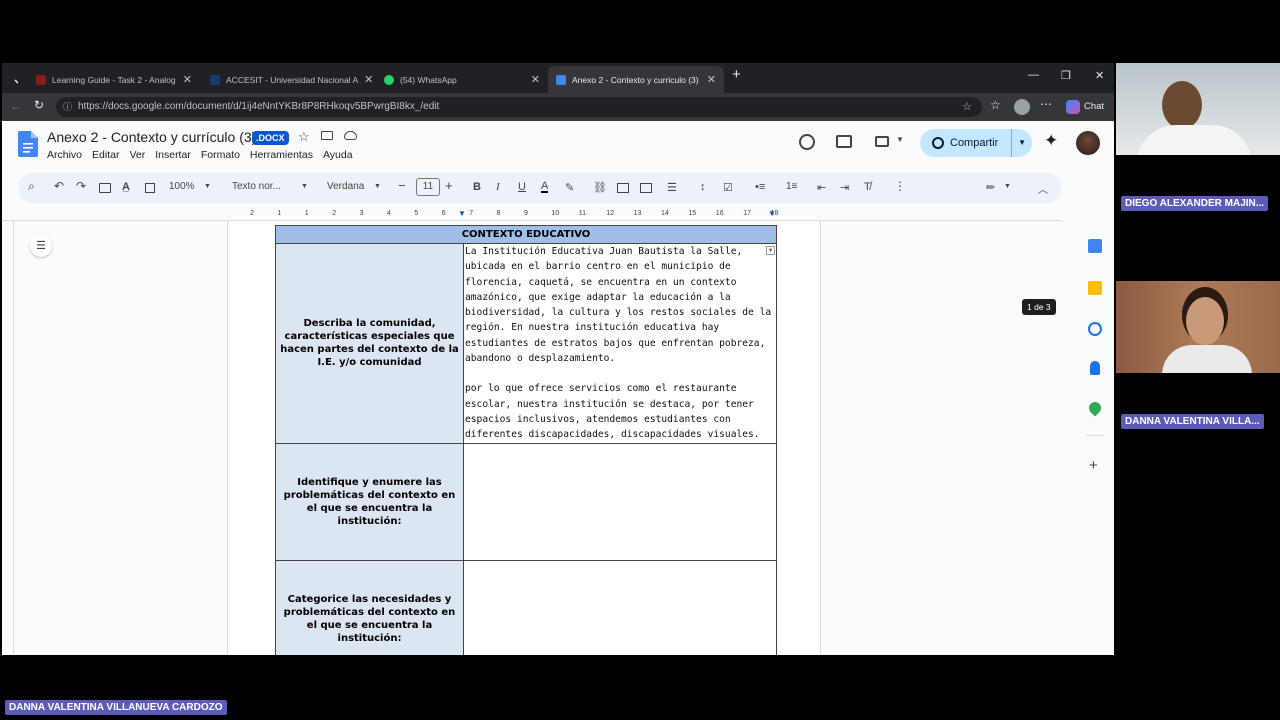 This screenshot has width=1280, height=720. What do you see at coordinates (791, 186) in the screenshot?
I see `numbered-list-icon: 1≡` at bounding box center [791, 186].